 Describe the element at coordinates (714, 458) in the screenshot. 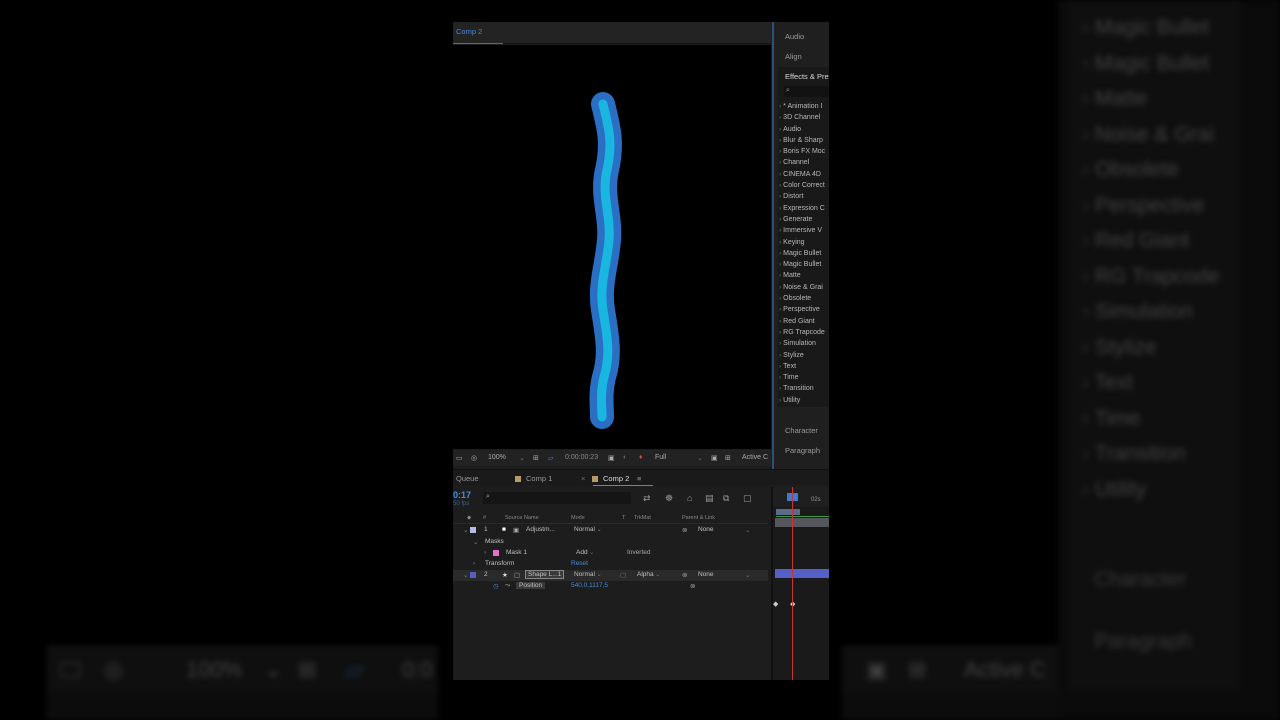

I see `transparency-grid-icon: ▣` at that location.